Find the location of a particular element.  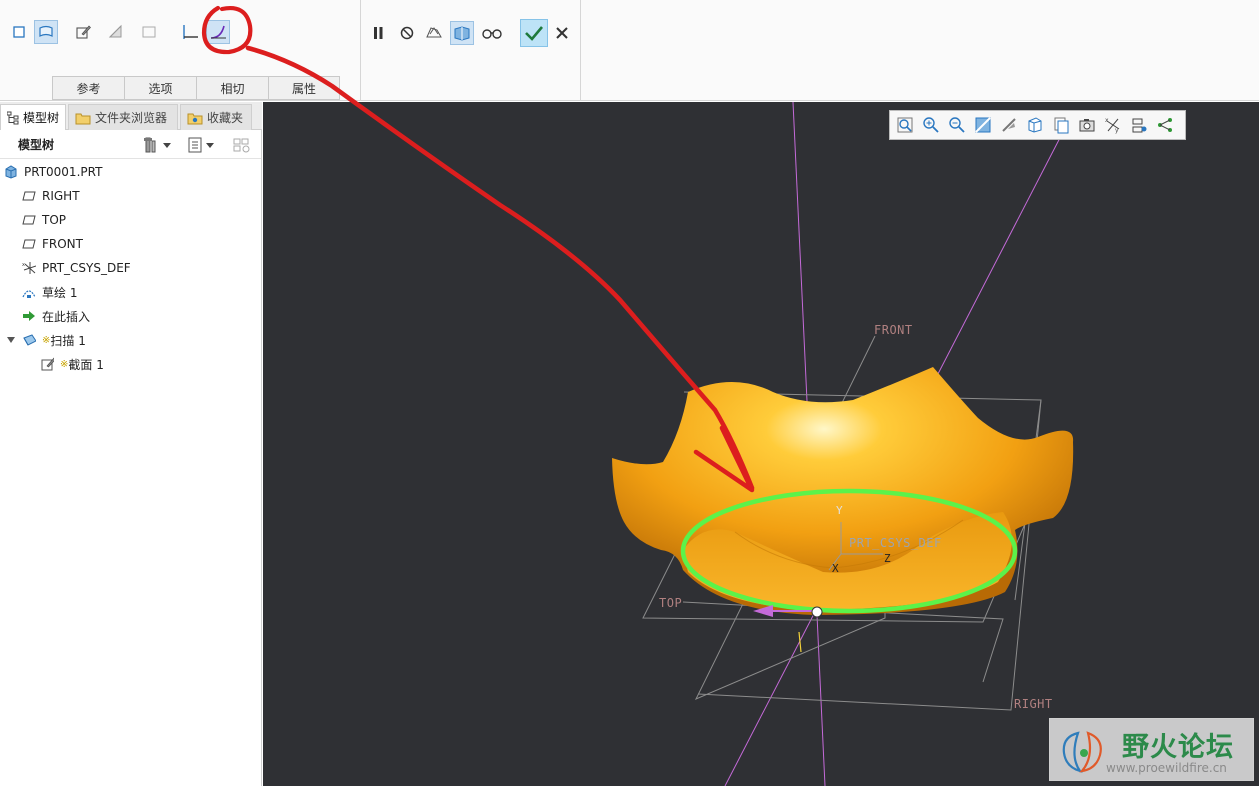

tab-favorites: 收藏夹 is located at coordinates (216, 117).